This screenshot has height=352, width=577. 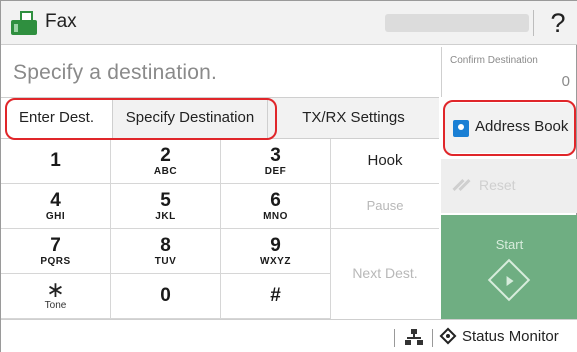 I want to click on start-button: Start, so click(x=509, y=267).